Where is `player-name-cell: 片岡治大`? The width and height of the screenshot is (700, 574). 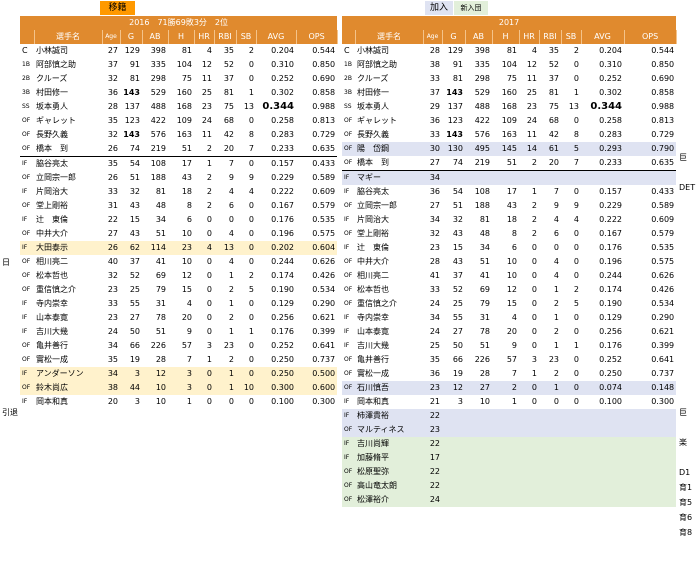 player-name-cell: 片岡治大 is located at coordinates (52, 191).